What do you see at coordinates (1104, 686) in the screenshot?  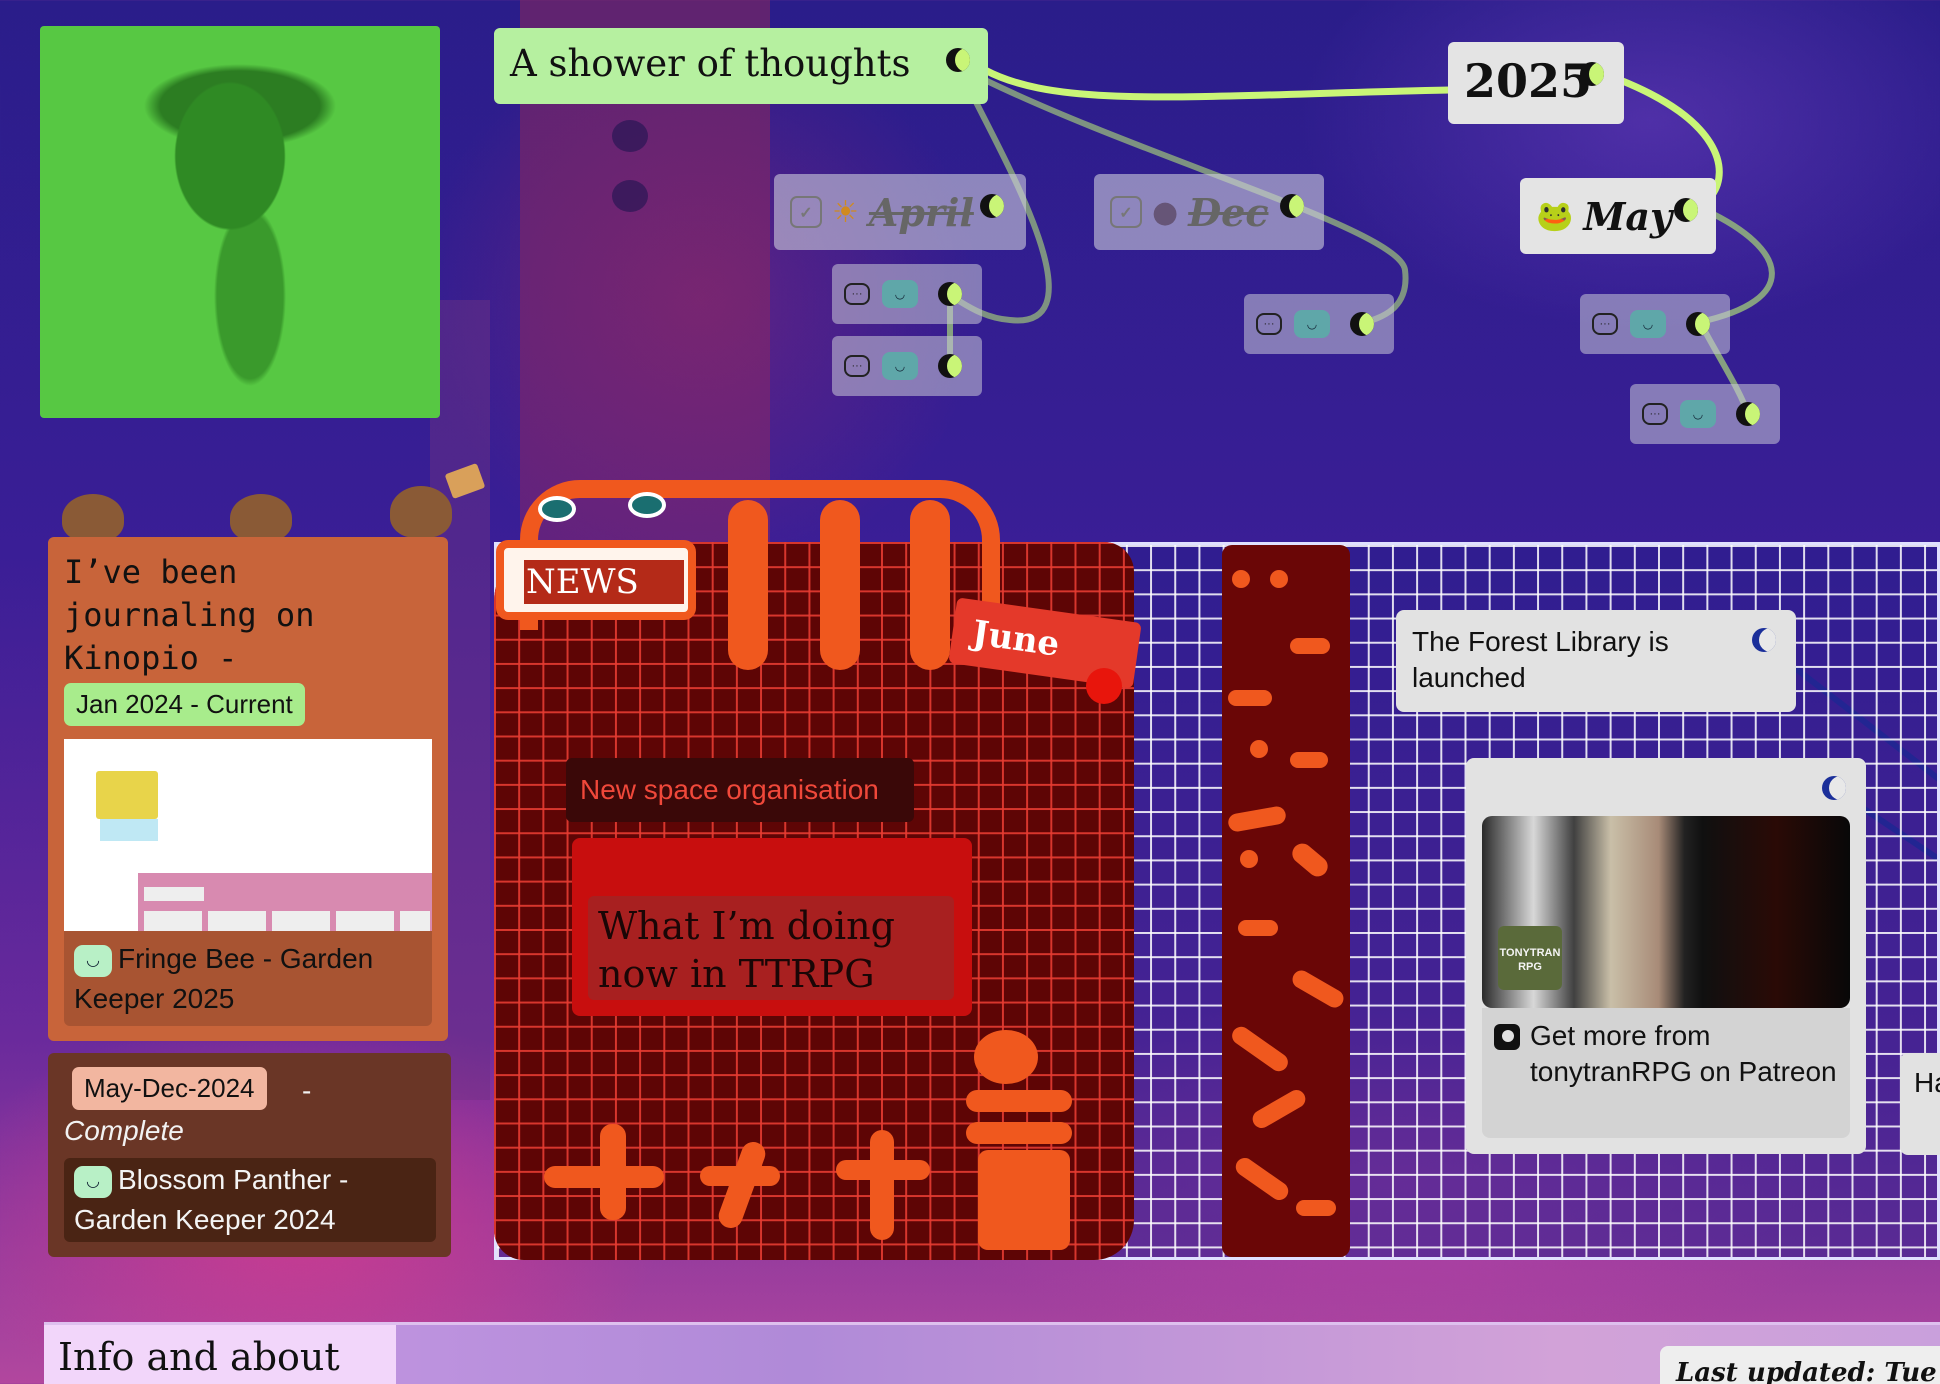 I see `pin-icon` at bounding box center [1104, 686].